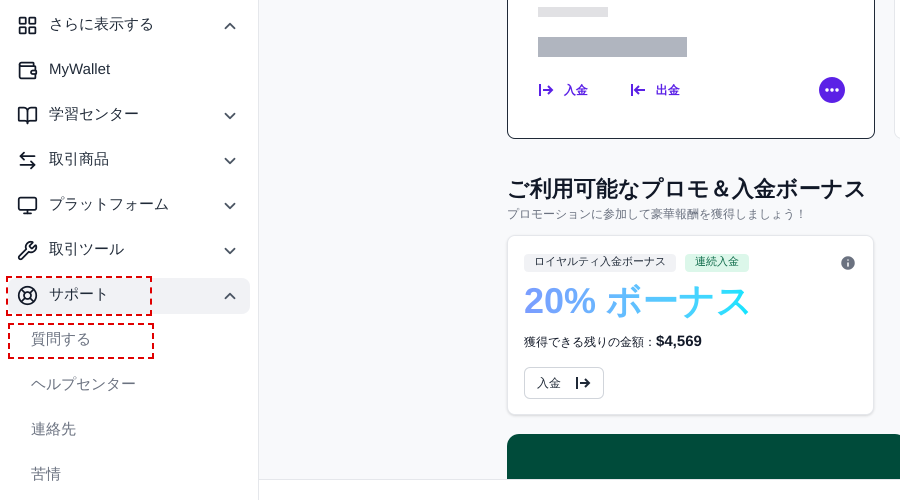 Image resolution: width=900 pixels, height=500 pixels. I want to click on section-title: ご利用可能なプロモ＆入金ボーナス, so click(687, 188).